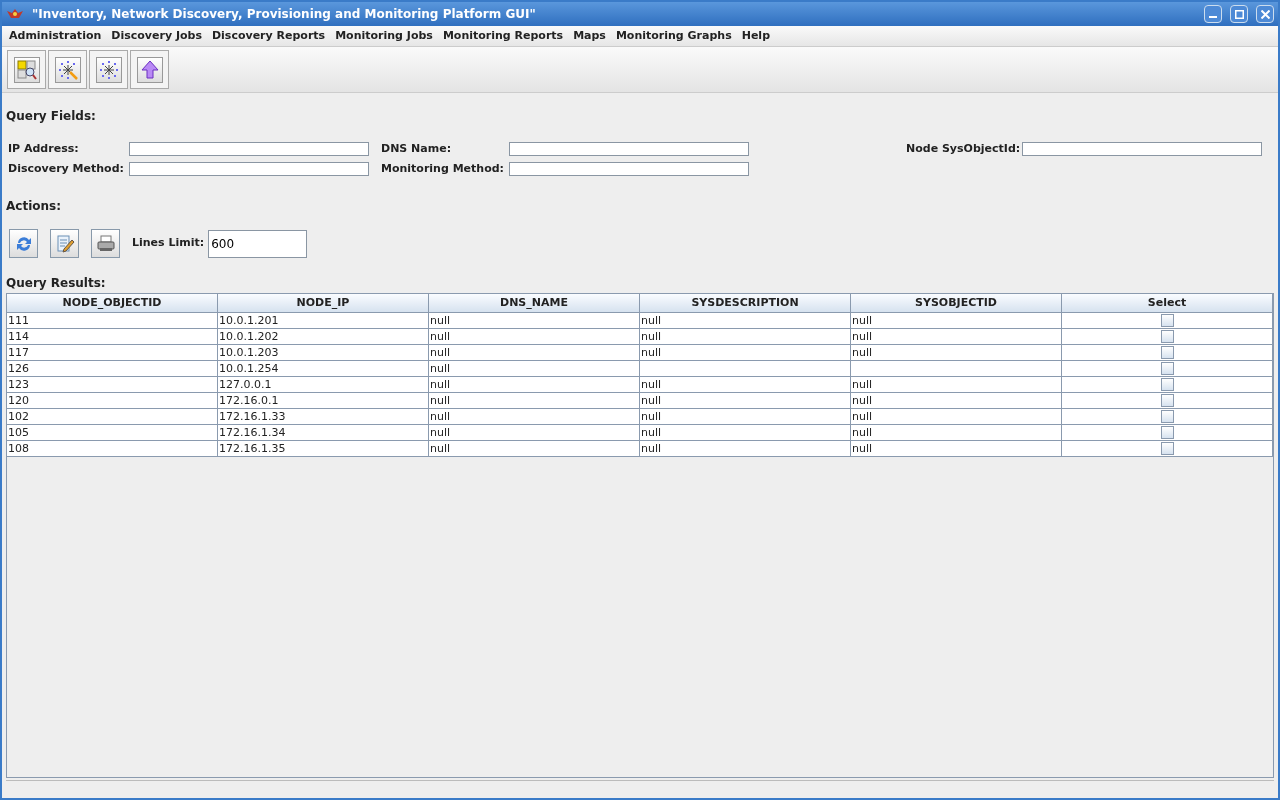 This screenshot has height=800, width=1280. I want to click on section-title: Actions:, so click(34, 206).